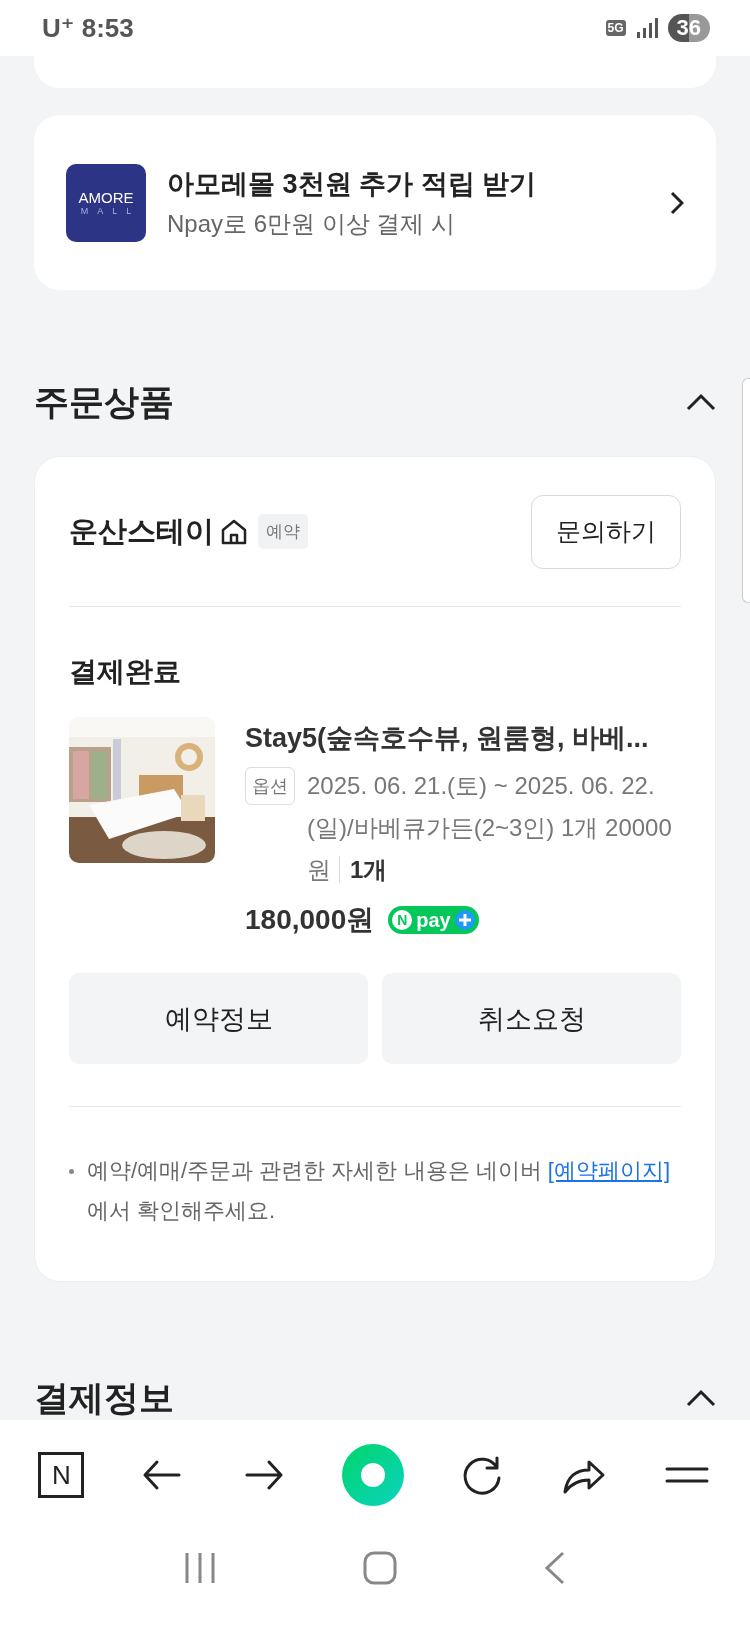 This screenshot has width=750, height=1625. What do you see at coordinates (61, 1475) in the screenshot?
I see `naver-home-button: N` at bounding box center [61, 1475].